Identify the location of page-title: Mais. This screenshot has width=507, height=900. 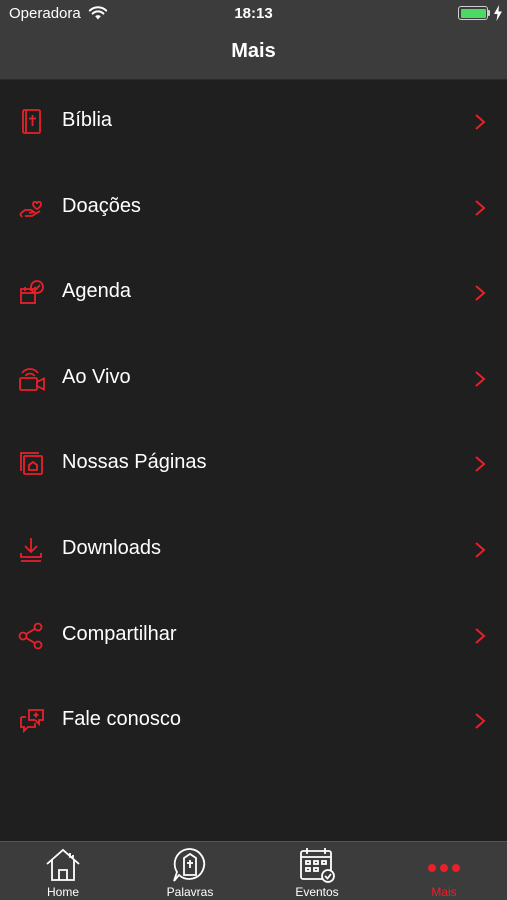
(253, 51).